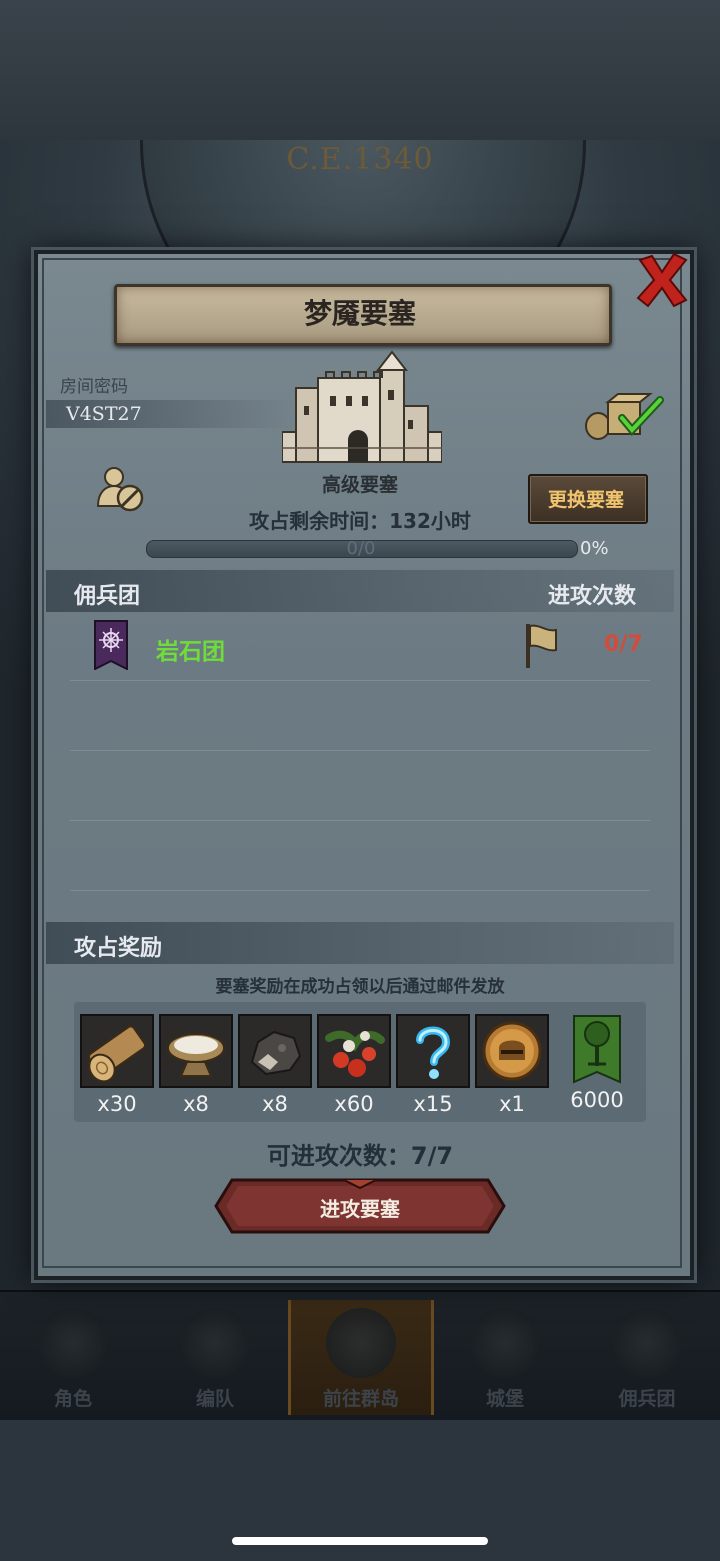  Describe the element at coordinates (433, 1104) in the screenshot. I see `reward-qty: x15` at that location.